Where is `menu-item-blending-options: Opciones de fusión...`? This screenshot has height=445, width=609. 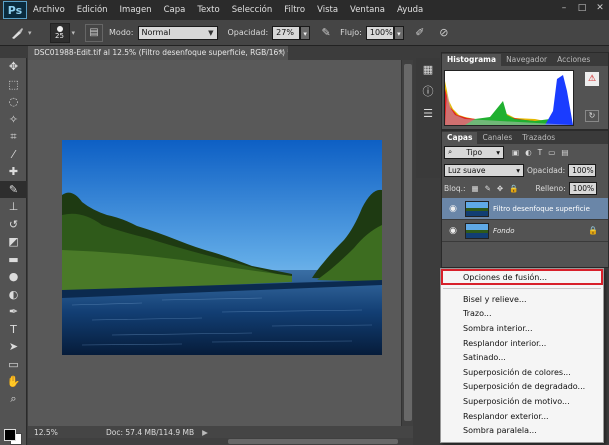
menu-item-blending-options: Opciones de fusión... is located at coordinates (522, 277).